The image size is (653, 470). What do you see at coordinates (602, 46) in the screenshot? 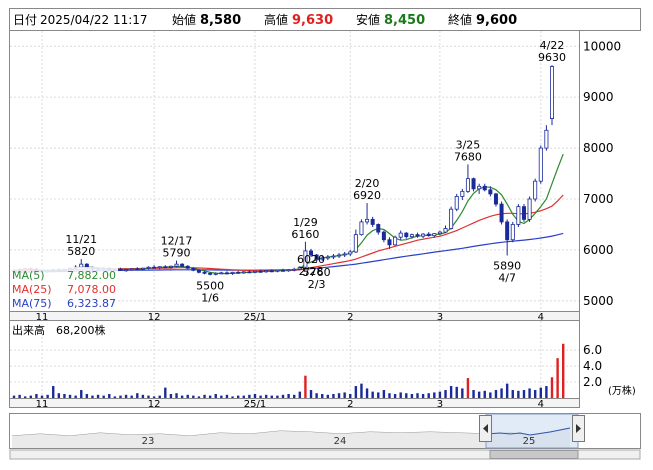
I see `price-y-tick-label: 10000` at bounding box center [602, 46].